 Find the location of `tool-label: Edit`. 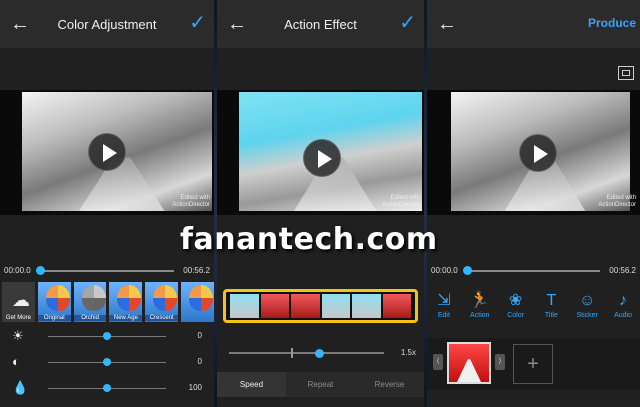

tool-label: Edit is located at coordinates (443, 315).